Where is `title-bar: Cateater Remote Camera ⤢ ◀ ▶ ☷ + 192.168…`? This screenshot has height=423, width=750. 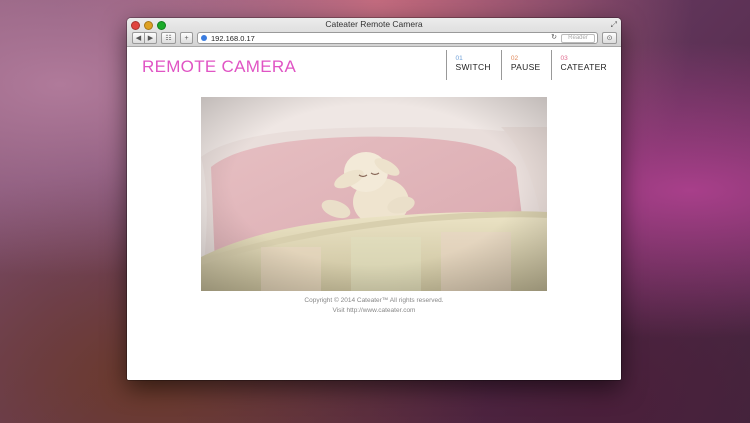
title-bar: Cateater Remote Camera ⤢ ◀ ▶ ☷ + 192.168… is located at coordinates (374, 32).